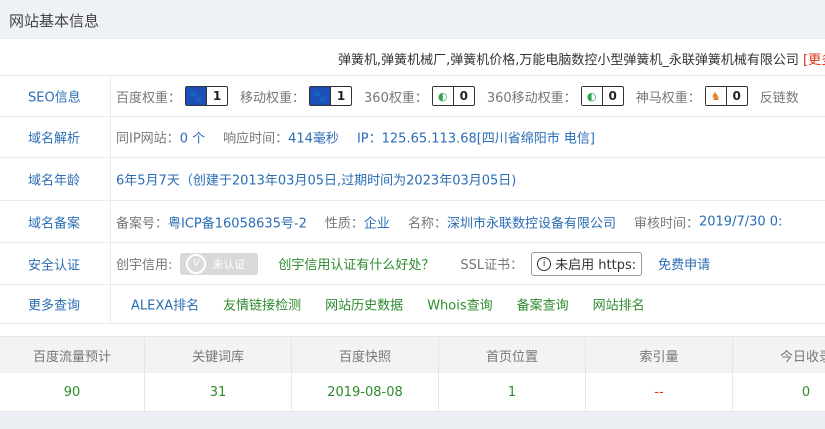  I want to click on shenma-horse-icon: ♞, so click(715, 96).